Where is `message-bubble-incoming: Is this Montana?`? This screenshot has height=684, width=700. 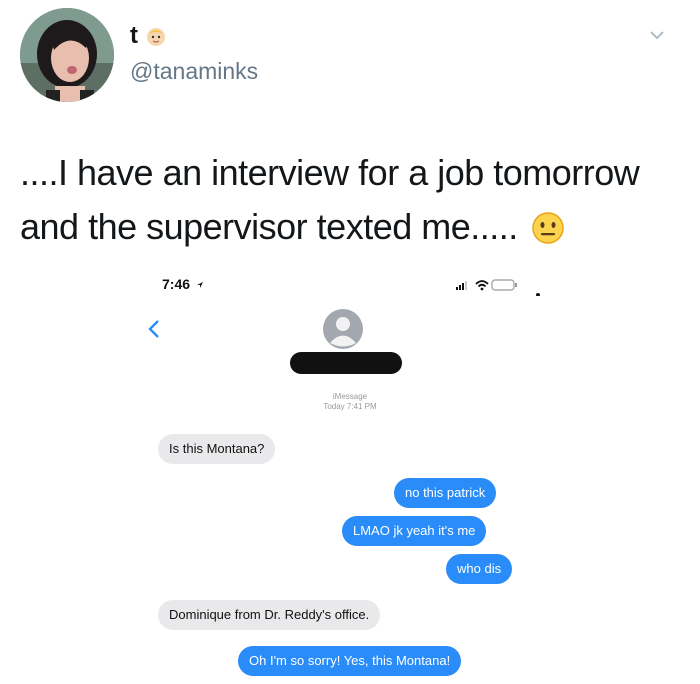 message-bubble-incoming: Is this Montana? is located at coordinates (217, 449).